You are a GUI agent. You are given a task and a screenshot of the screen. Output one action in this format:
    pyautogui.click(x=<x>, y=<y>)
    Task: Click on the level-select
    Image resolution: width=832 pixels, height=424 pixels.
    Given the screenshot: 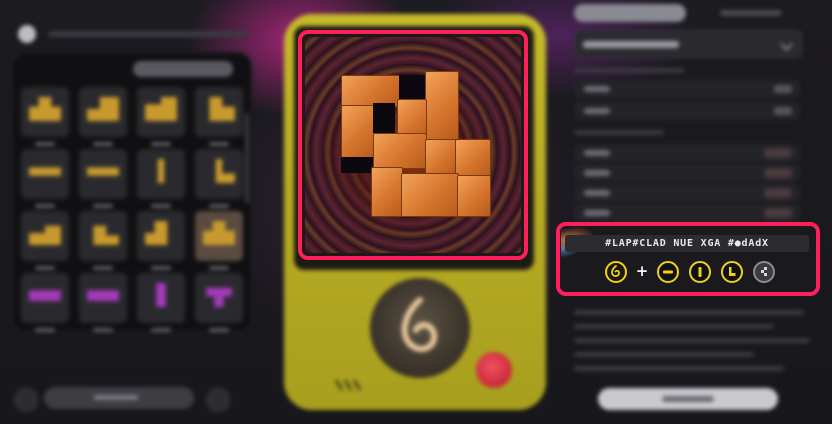 What is the action you would take?
    pyautogui.click(x=688, y=44)
    